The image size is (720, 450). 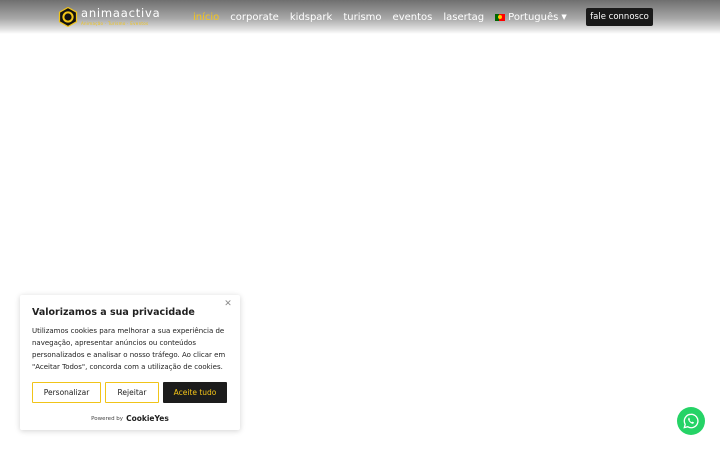 I want to click on powered-by-label: Powered by, so click(x=107, y=418).